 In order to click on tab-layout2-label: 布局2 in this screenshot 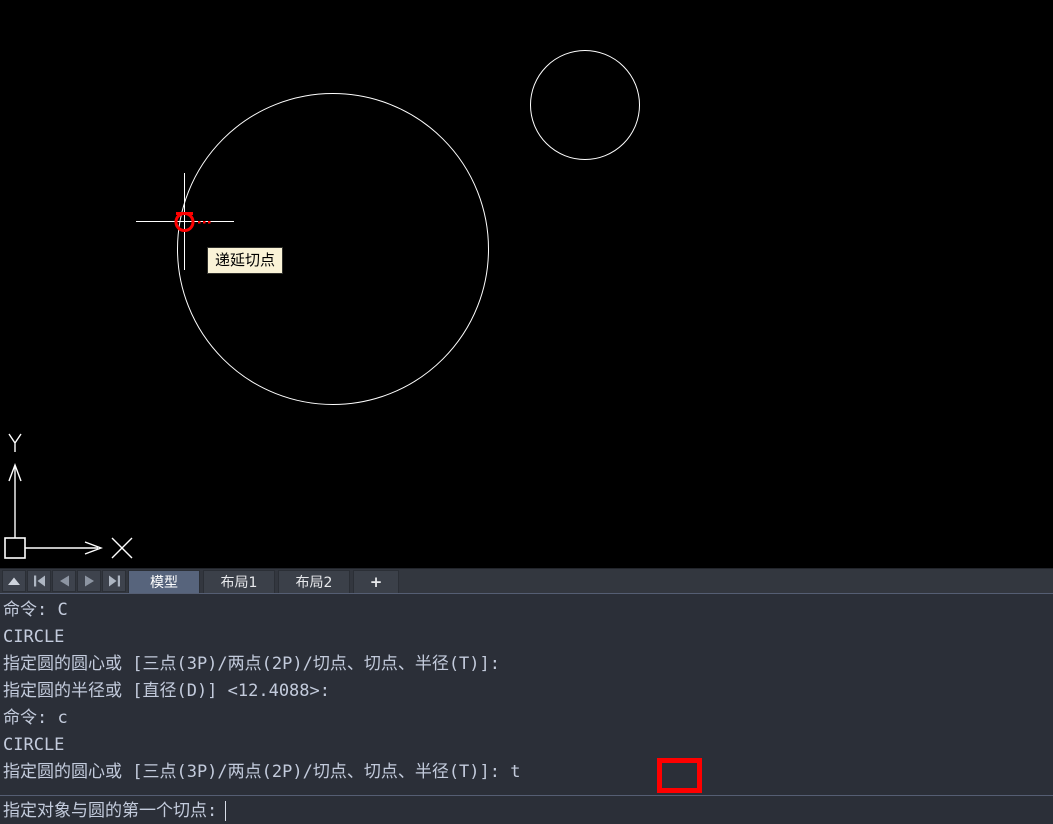, I will do `click(314, 583)`.